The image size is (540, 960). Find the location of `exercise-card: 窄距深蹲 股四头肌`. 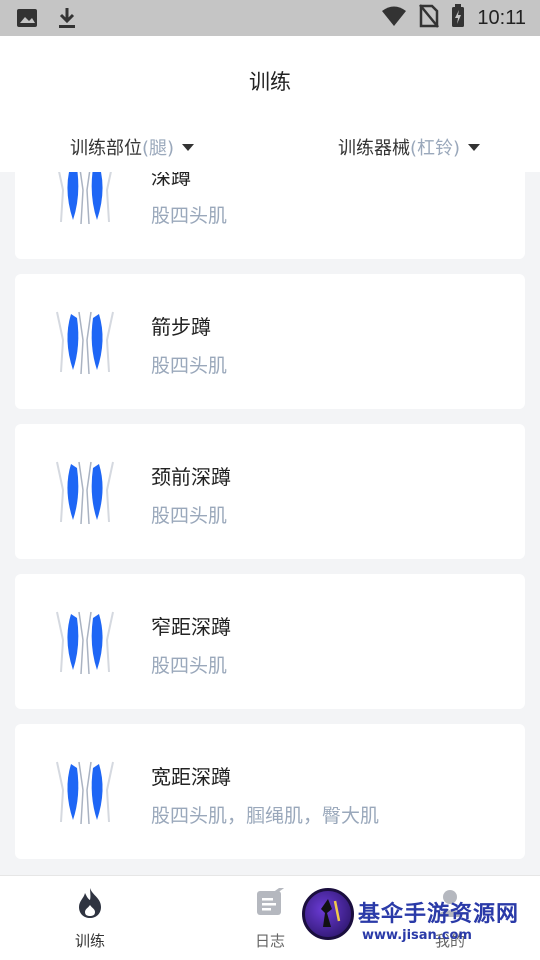

exercise-card: 窄距深蹲 股四头肌 is located at coordinates (270, 641).